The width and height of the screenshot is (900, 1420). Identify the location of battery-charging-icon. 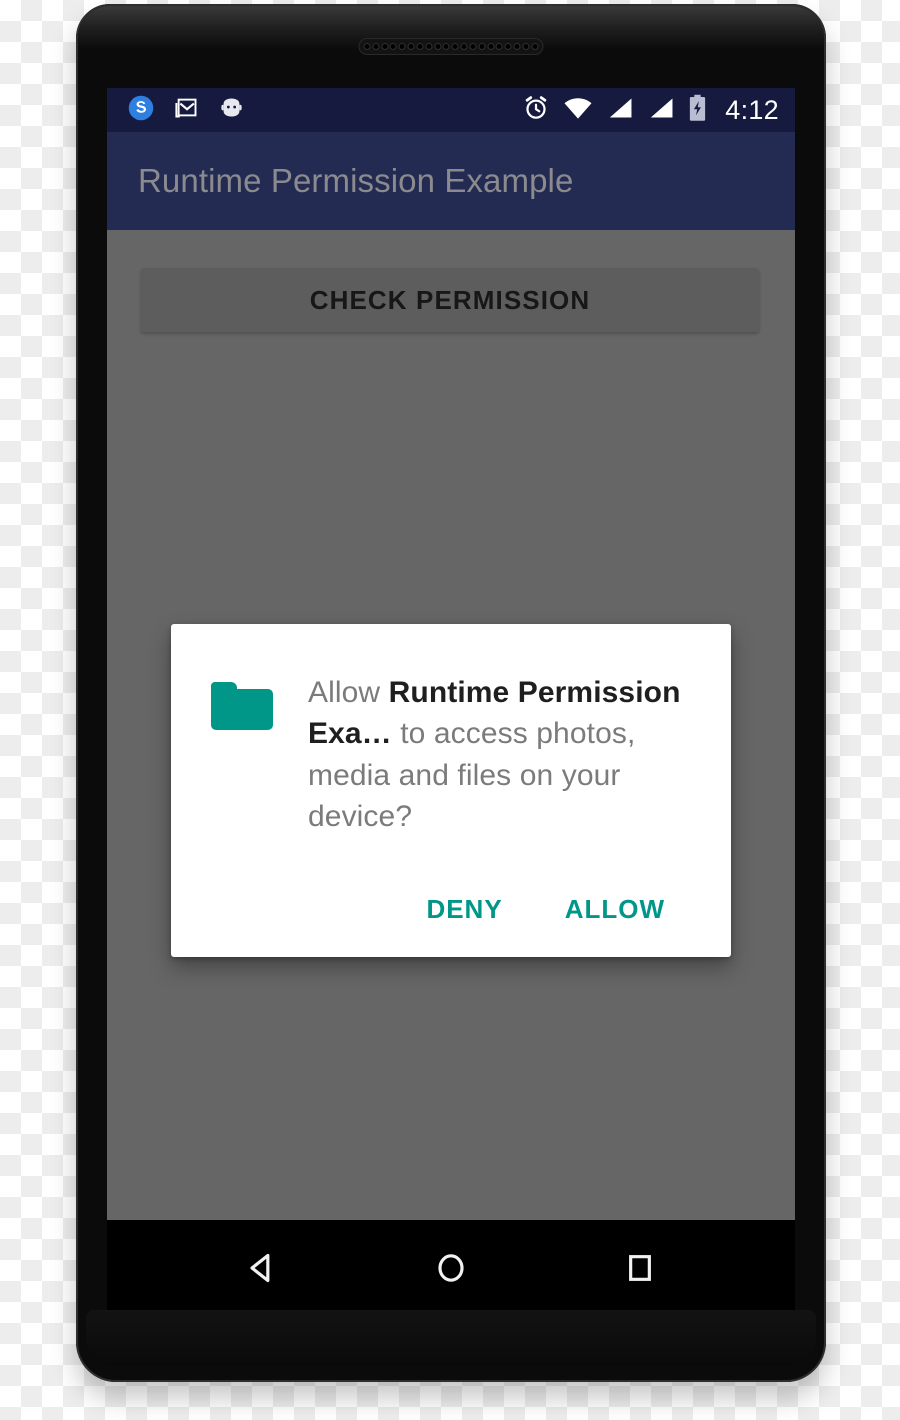
(697, 110).